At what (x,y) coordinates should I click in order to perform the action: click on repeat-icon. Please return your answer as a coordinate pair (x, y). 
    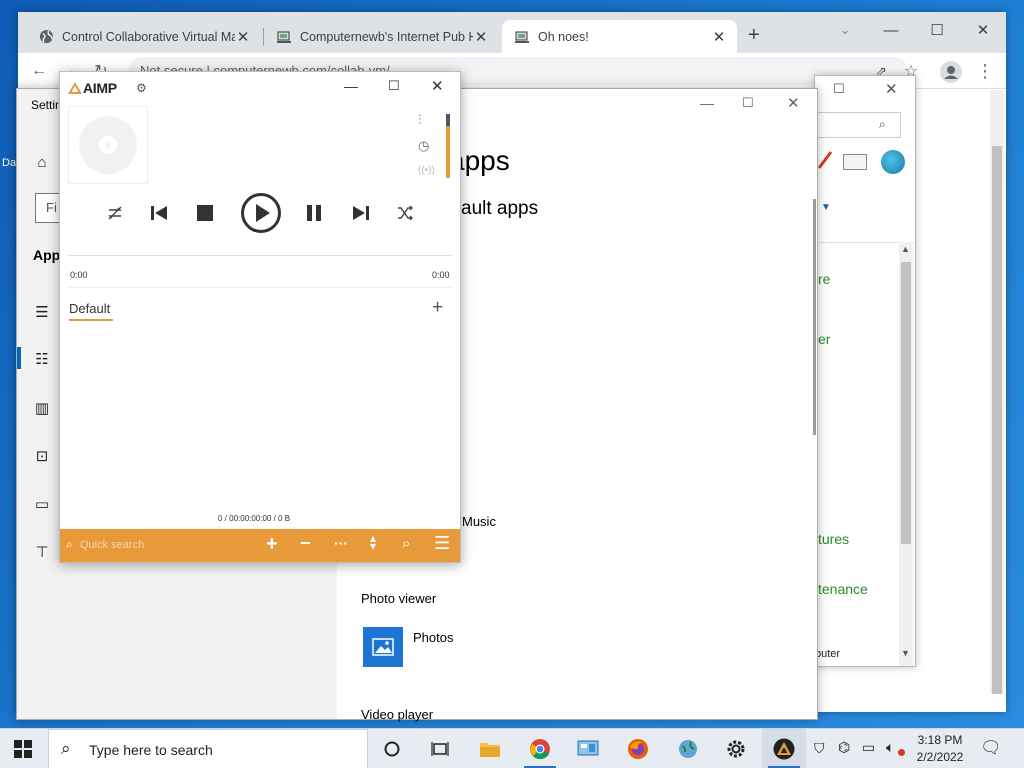
    Looking at the image, I should click on (115, 213).